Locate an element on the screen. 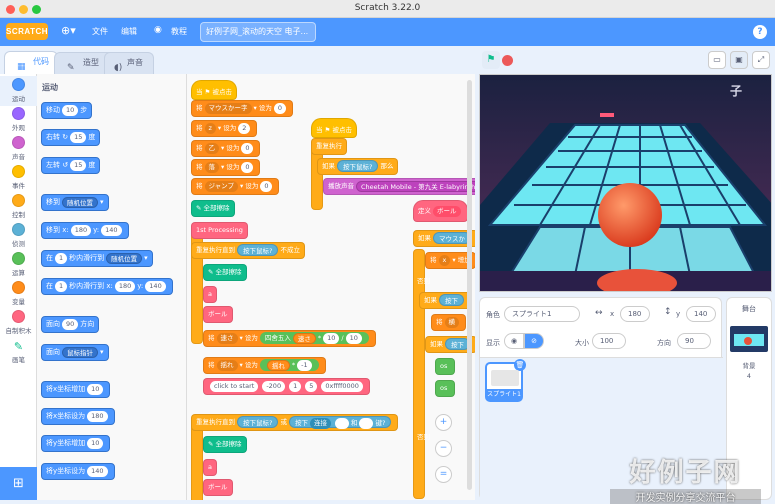 The image size is (775, 504). block-change-x: 将x坐标增加 10 is located at coordinates (76, 389).